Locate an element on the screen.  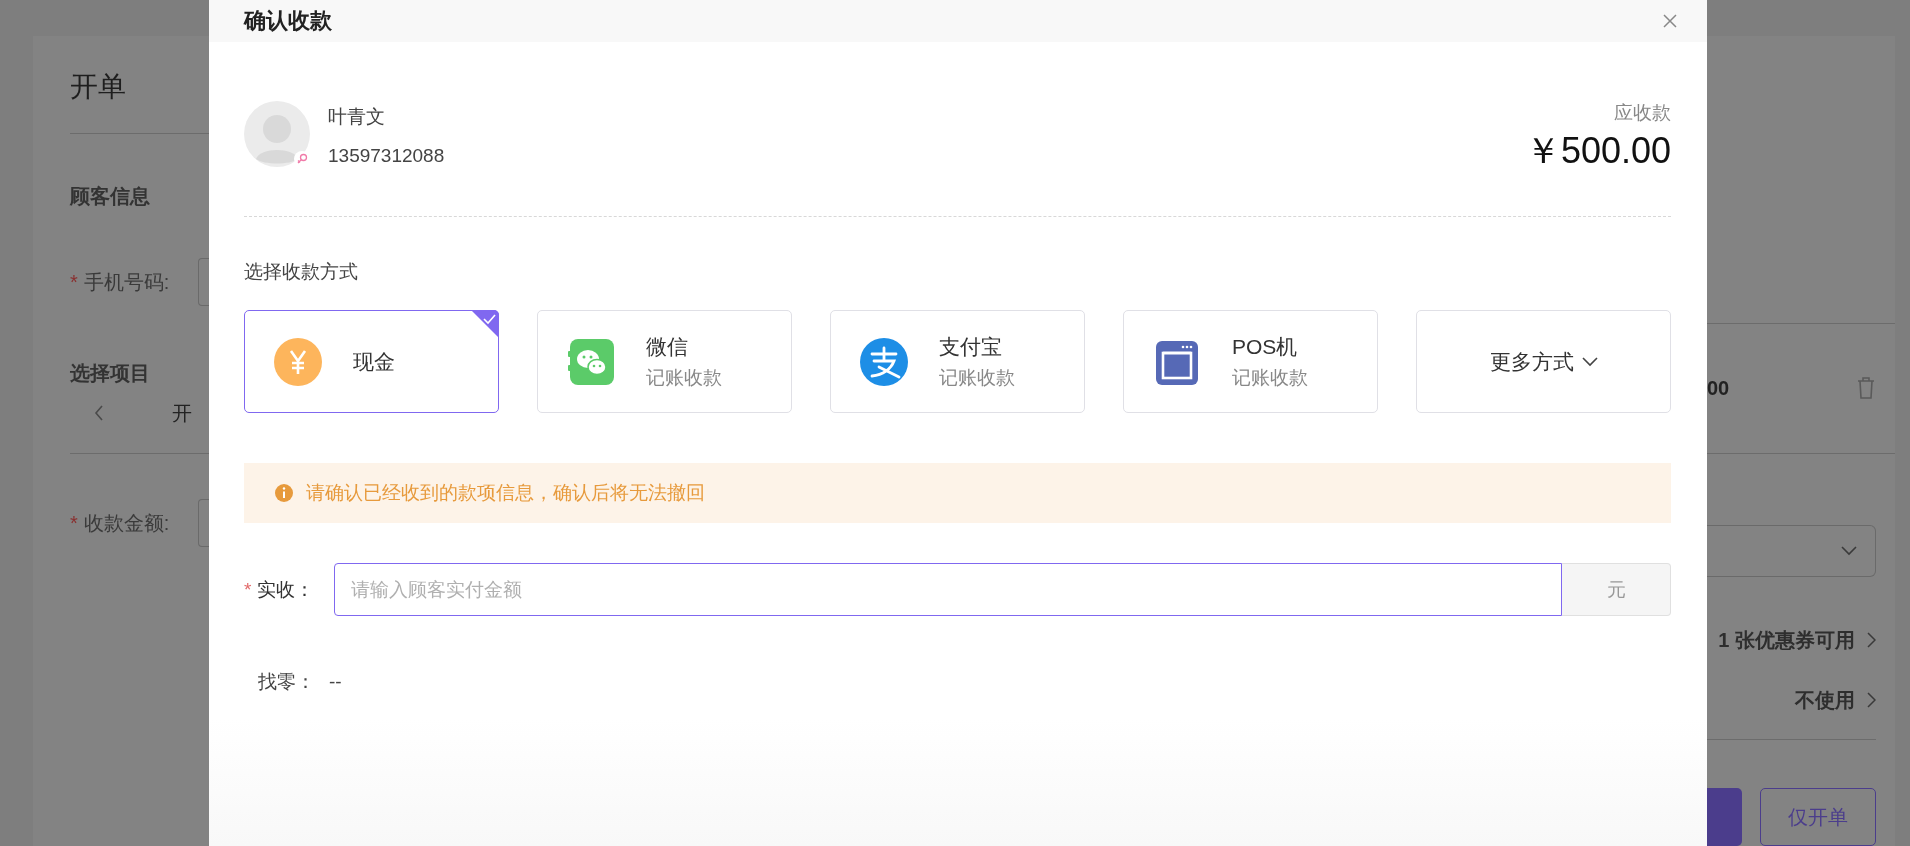
dialog-title: 确认收款 is located at coordinates (288, 21).